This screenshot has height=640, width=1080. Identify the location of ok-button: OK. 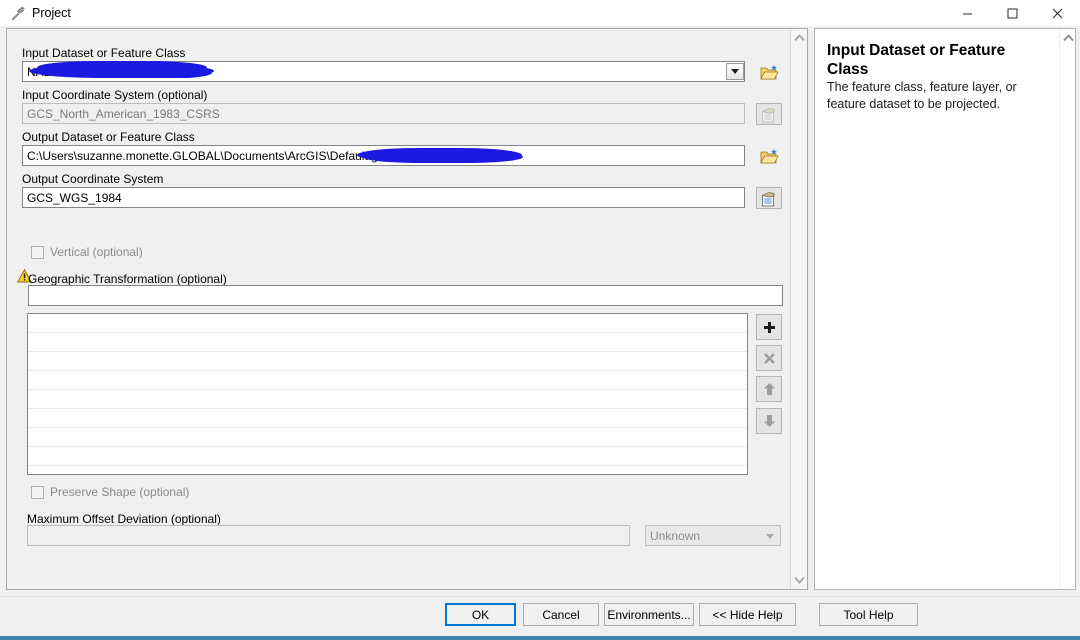
(480, 614).